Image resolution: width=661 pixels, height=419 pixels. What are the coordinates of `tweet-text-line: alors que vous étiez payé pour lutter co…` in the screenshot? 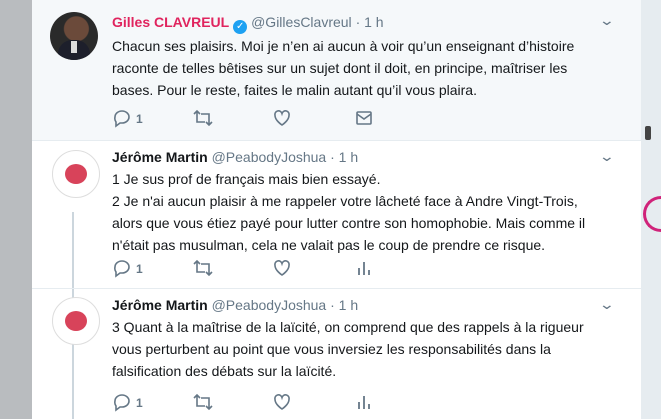 It's located at (349, 223).